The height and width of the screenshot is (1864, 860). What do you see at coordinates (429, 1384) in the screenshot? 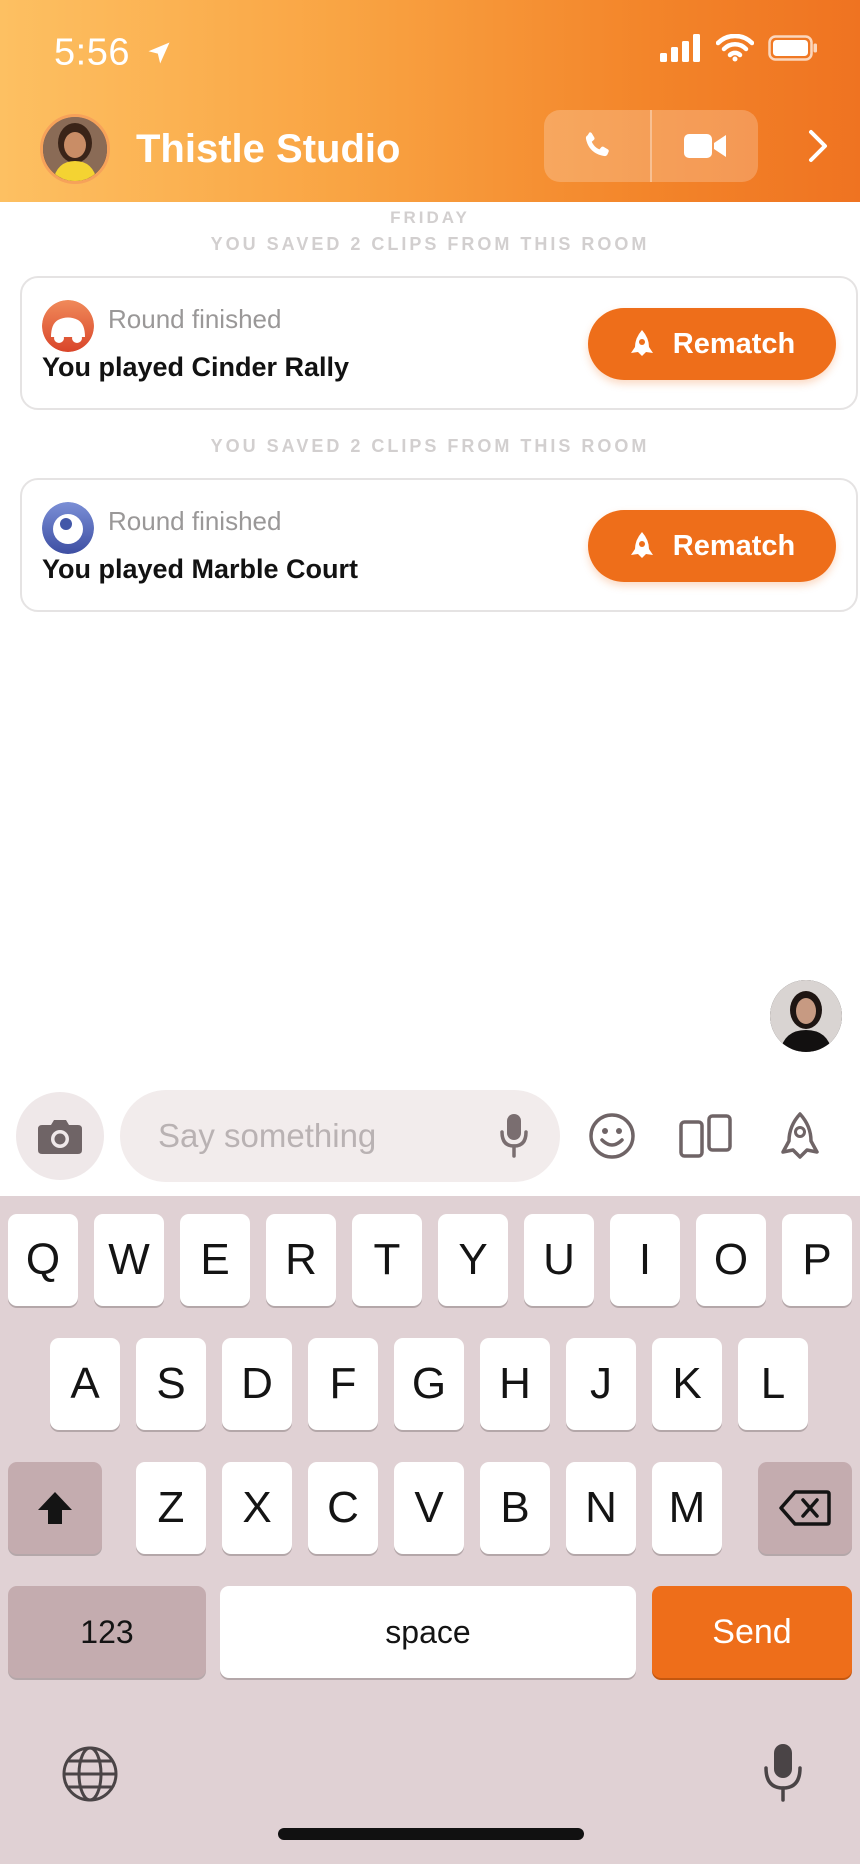
I see `key-g: G` at bounding box center [429, 1384].